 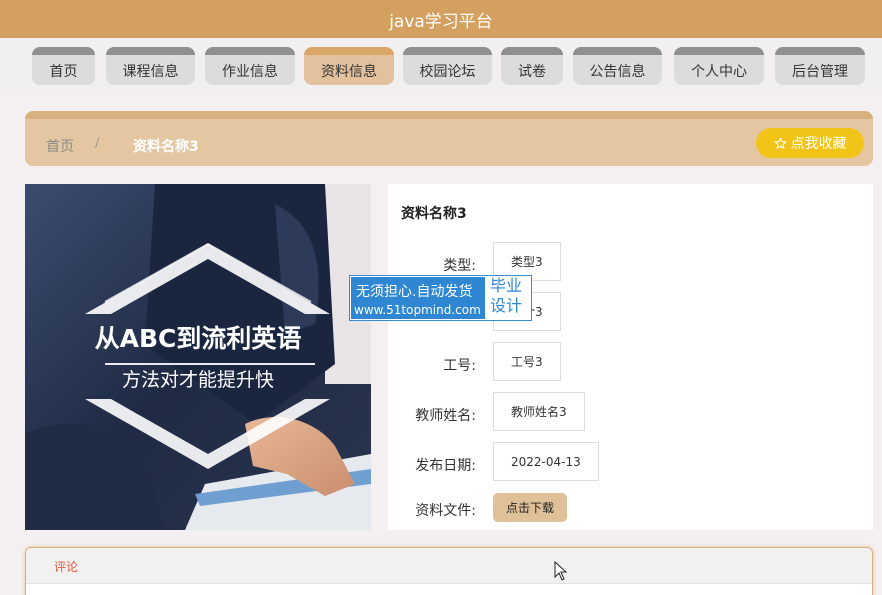 I want to click on staff-id-label: 工号:, so click(x=459, y=366).